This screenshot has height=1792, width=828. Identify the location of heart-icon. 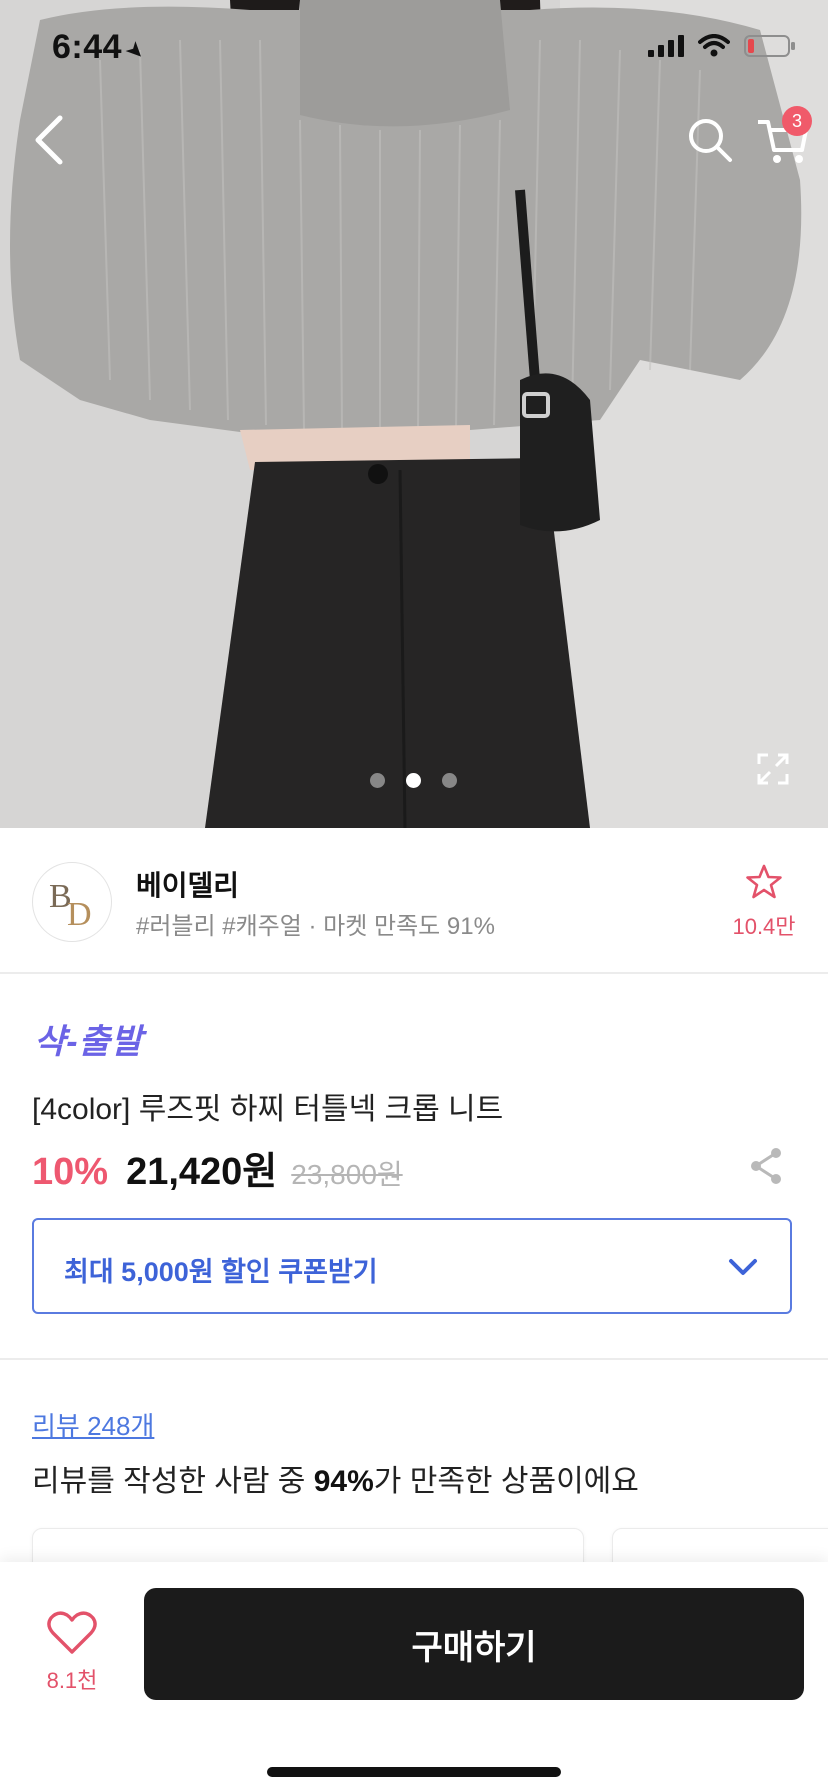
(72, 1632).